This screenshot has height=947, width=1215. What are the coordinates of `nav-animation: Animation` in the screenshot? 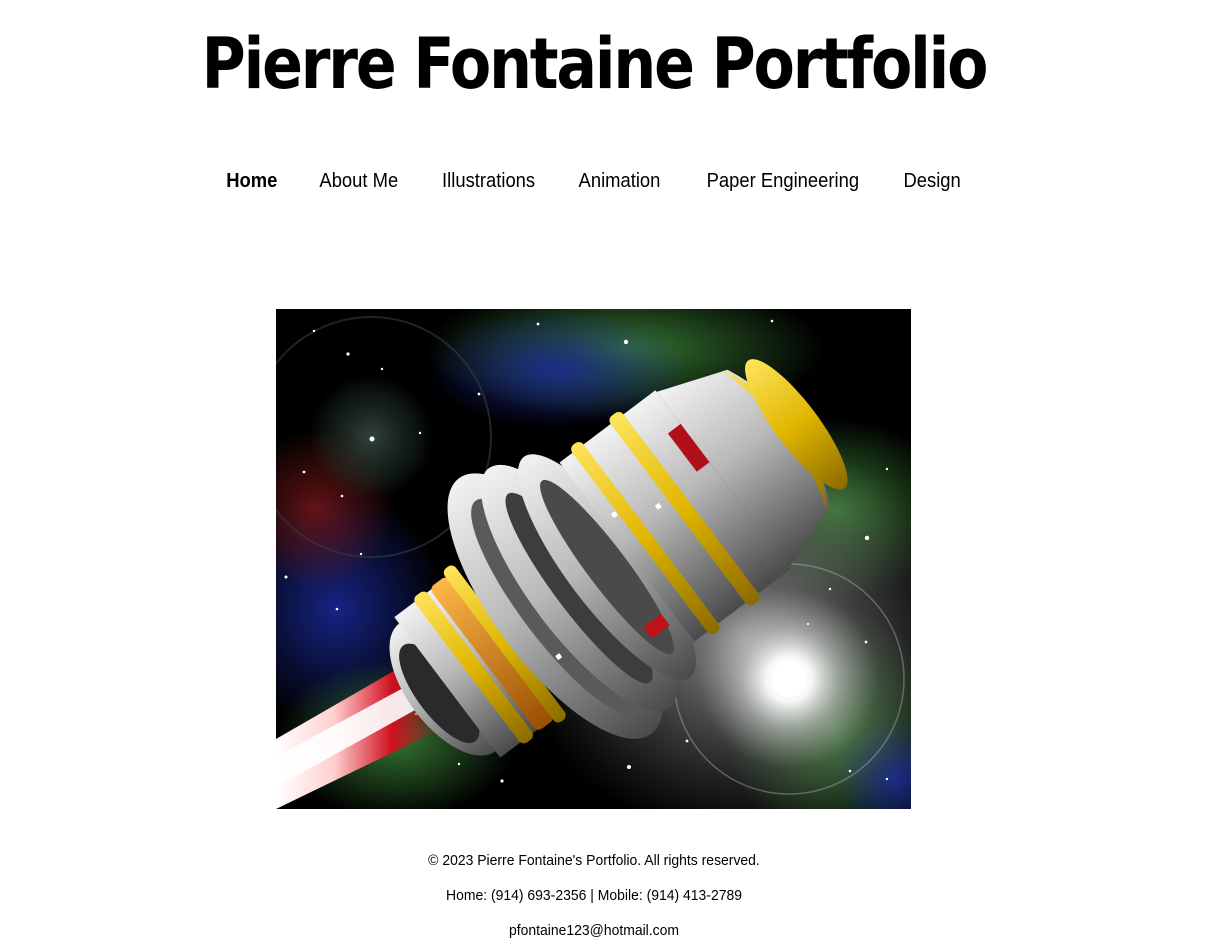 It's located at (619, 181).